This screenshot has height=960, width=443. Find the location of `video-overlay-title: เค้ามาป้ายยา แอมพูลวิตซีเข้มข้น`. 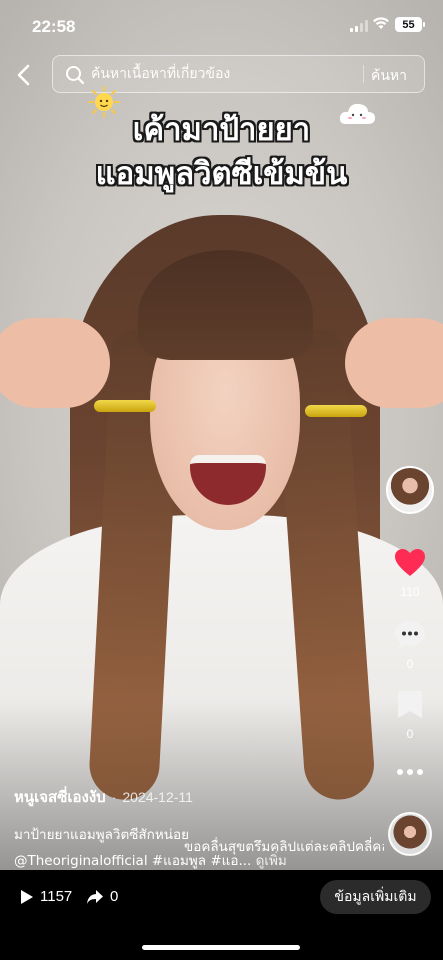

video-overlay-title: เค้ามาป้ายยา แอมพูลวิตซีเข้มข้น is located at coordinates (221, 152).